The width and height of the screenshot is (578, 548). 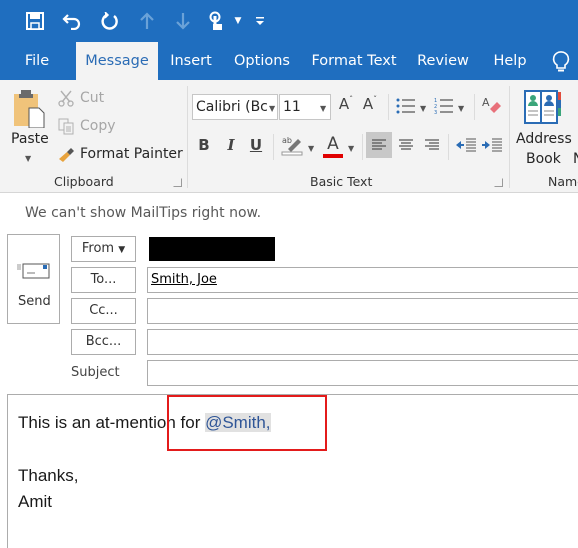 What do you see at coordinates (289, 21) in the screenshot?
I see `quick-access-toolbar: ▼` at bounding box center [289, 21].